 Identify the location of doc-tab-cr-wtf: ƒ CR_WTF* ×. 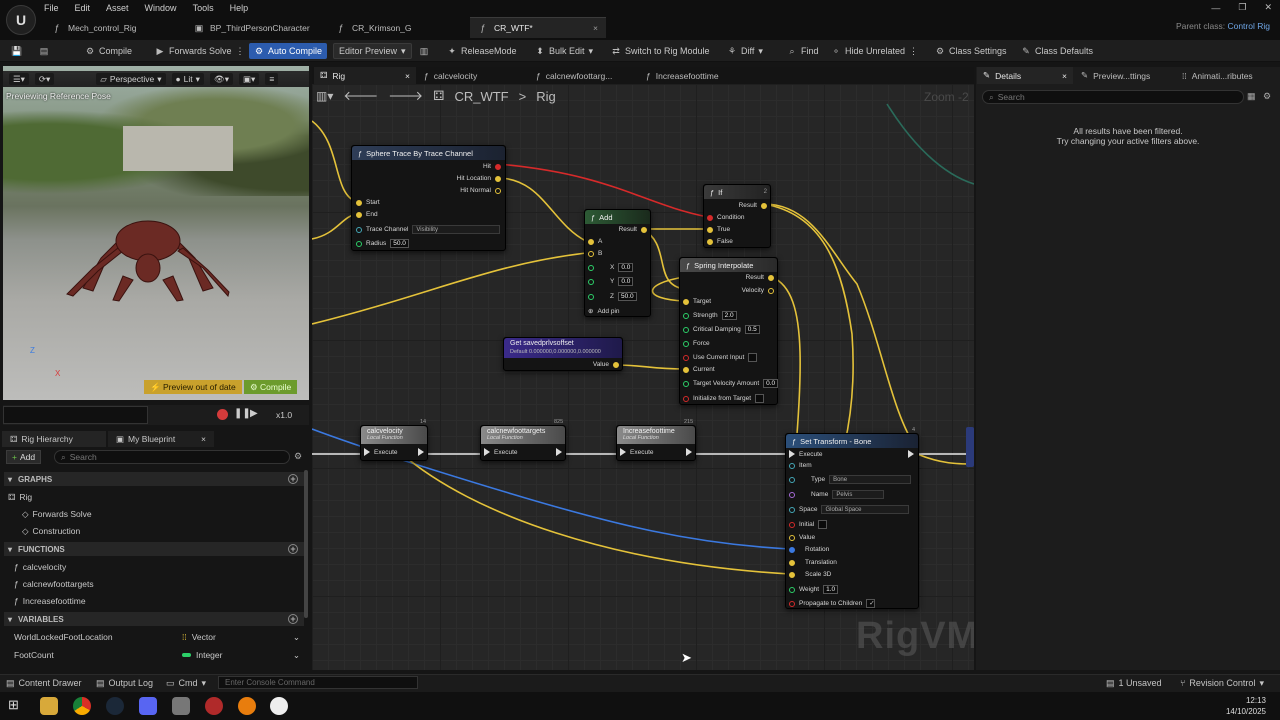
(538, 27).